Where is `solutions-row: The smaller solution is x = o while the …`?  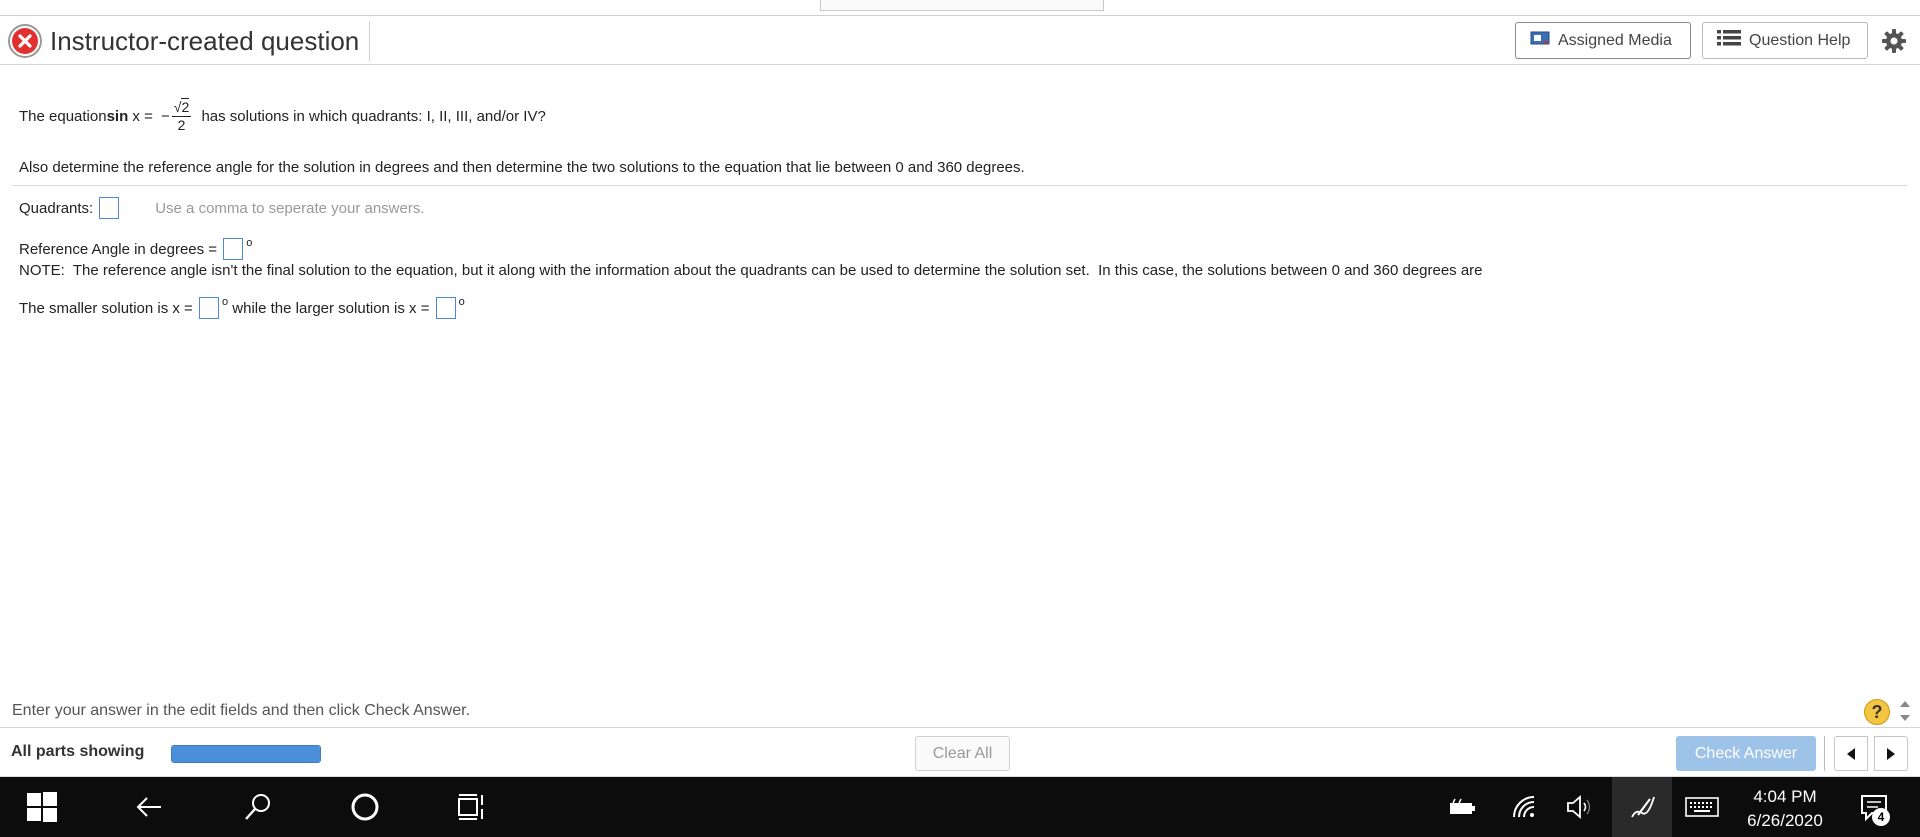 solutions-row: The smaller solution is x = o while the … is located at coordinates (242, 307).